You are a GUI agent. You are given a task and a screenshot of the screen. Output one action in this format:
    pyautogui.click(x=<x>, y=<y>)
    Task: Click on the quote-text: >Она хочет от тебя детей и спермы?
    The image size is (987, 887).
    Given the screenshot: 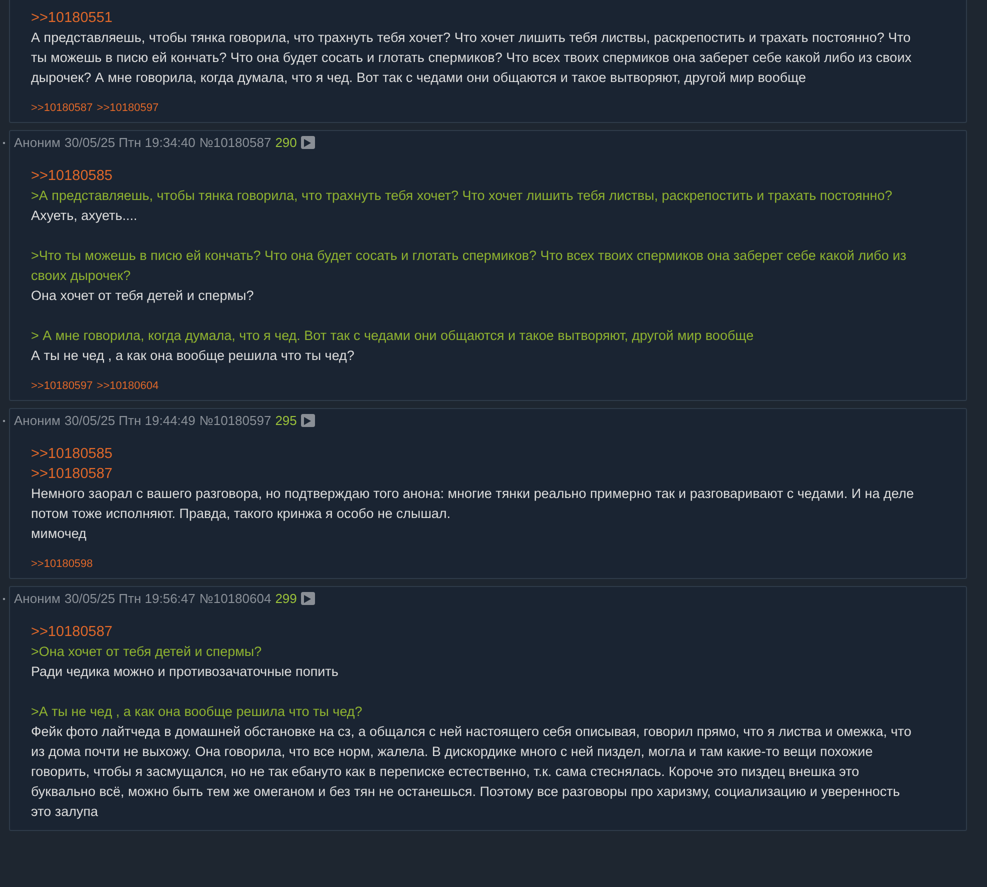 What is the action you would take?
    pyautogui.click(x=147, y=652)
    